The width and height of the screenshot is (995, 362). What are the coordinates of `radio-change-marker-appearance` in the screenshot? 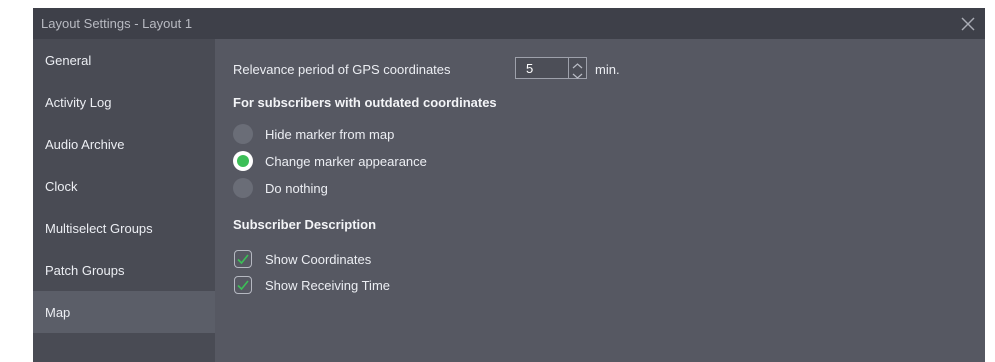 It's located at (243, 161).